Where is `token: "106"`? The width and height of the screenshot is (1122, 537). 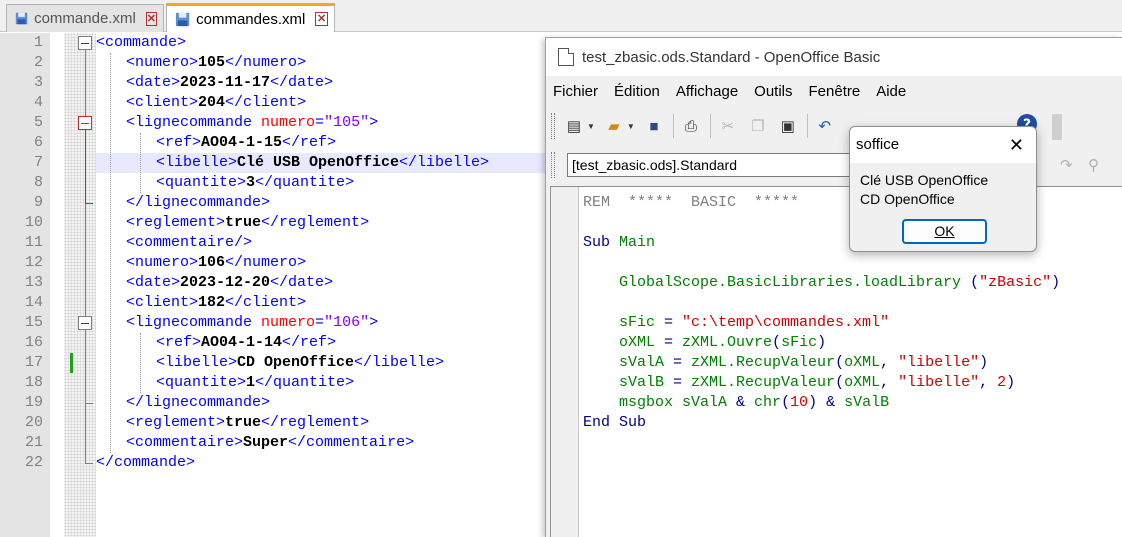
token: "106" is located at coordinates (347, 322).